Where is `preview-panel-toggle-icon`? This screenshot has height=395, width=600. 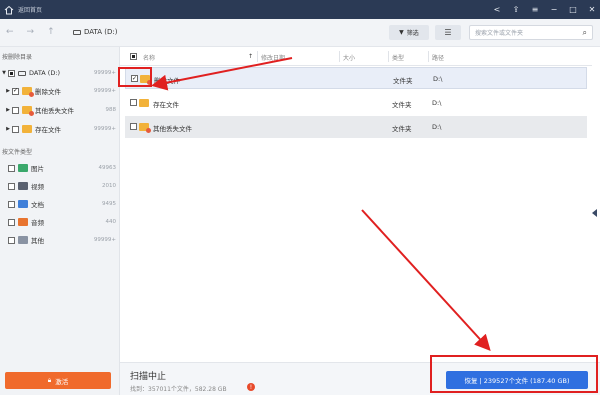 preview-panel-toggle-icon is located at coordinates (594, 213).